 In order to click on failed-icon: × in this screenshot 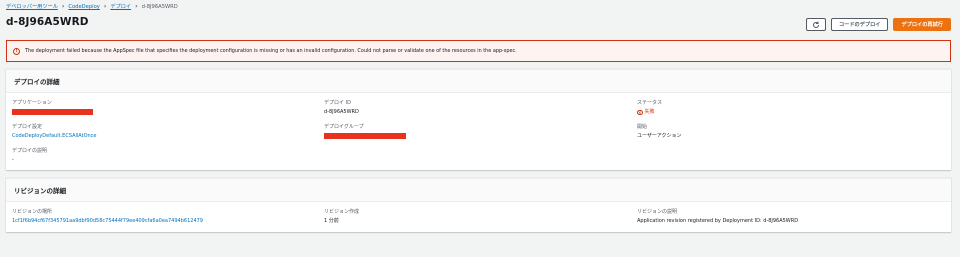, I will do `click(640, 112)`.